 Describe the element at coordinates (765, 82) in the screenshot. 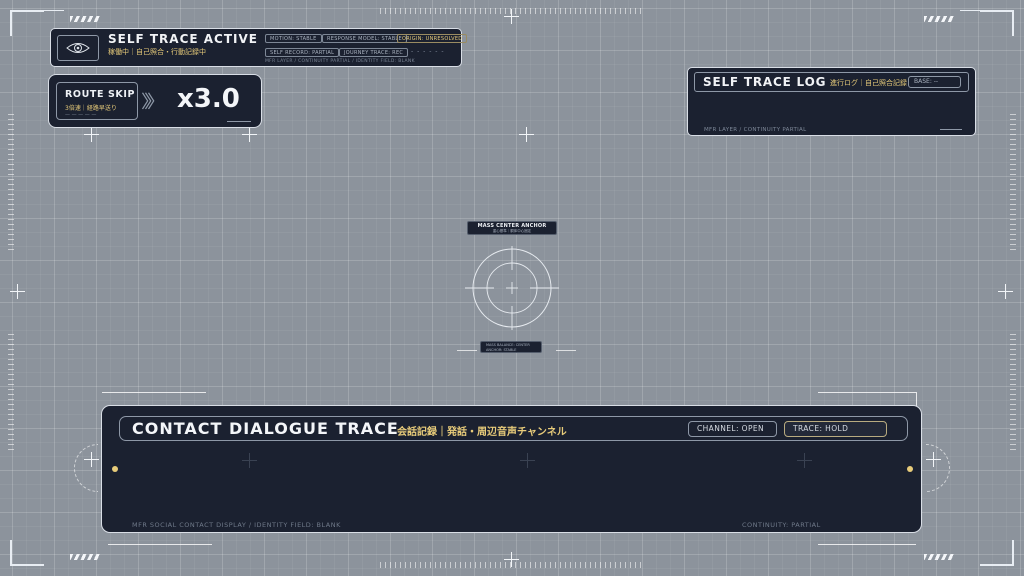

I see `log-title: SELF TRACE LOG` at that location.